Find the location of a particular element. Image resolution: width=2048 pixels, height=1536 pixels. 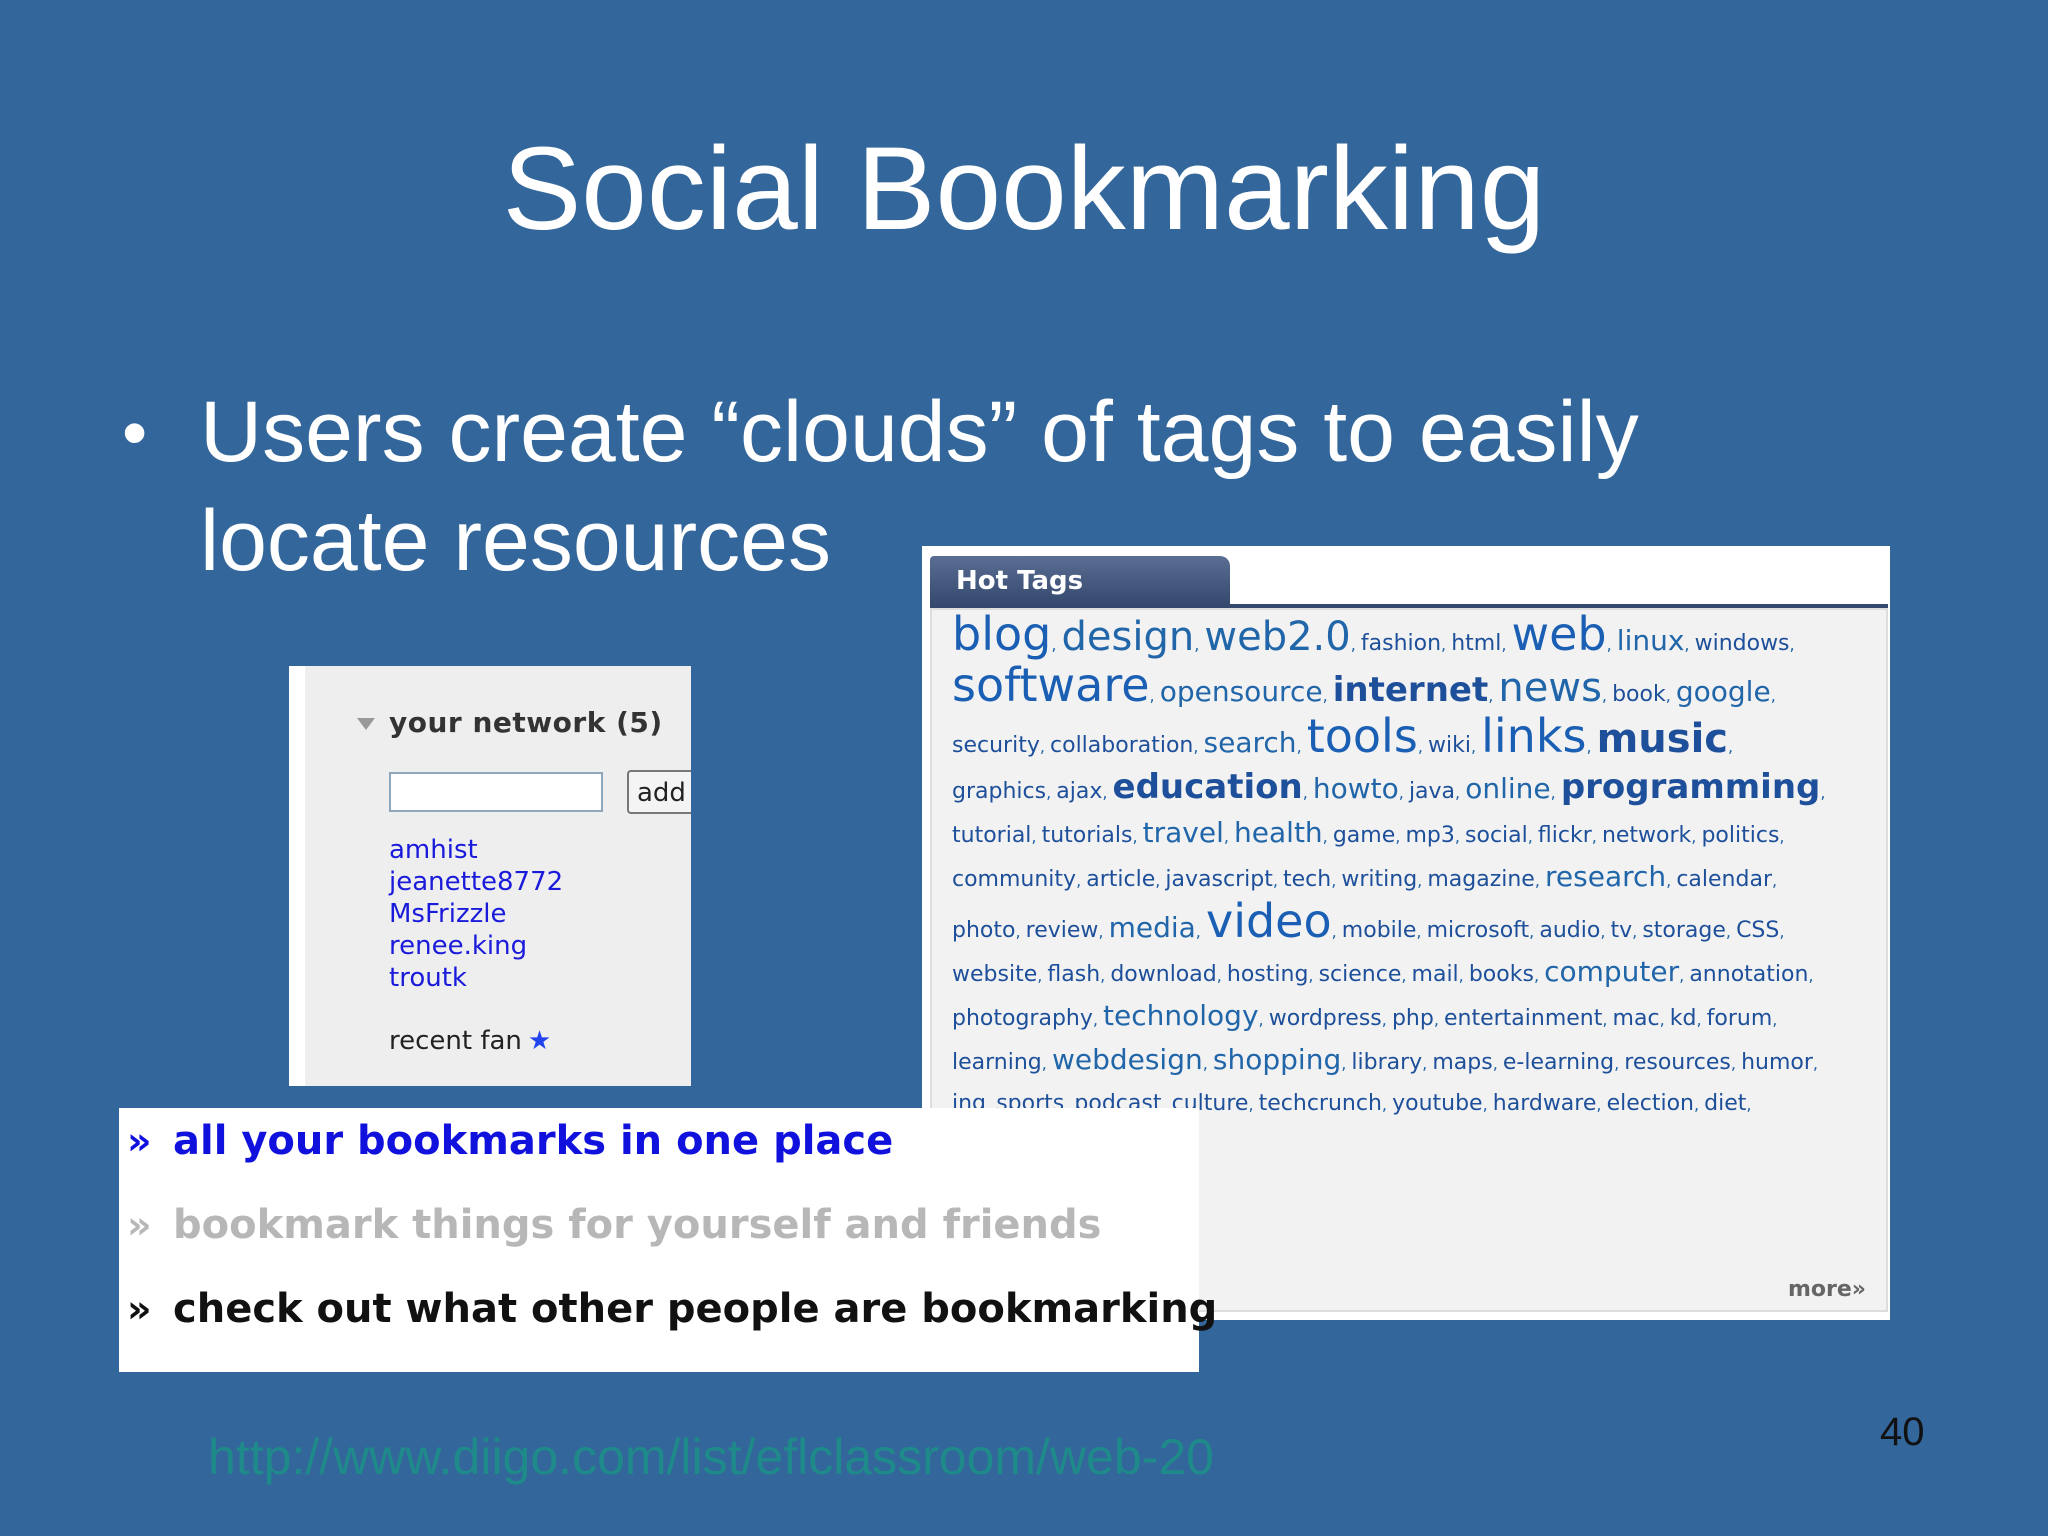

tag-link: links is located at coordinates (1533, 736).